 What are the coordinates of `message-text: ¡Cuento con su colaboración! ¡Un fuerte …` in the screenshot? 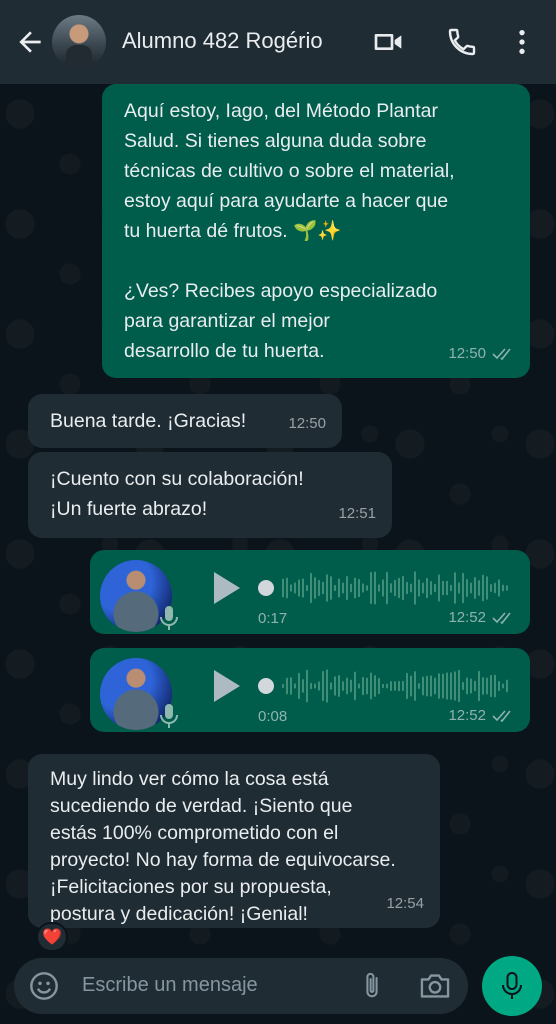 It's located at (177, 494).